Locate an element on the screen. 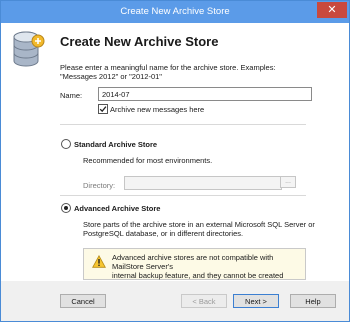 The image size is (350, 322). close-button: ✕ is located at coordinates (332, 10).